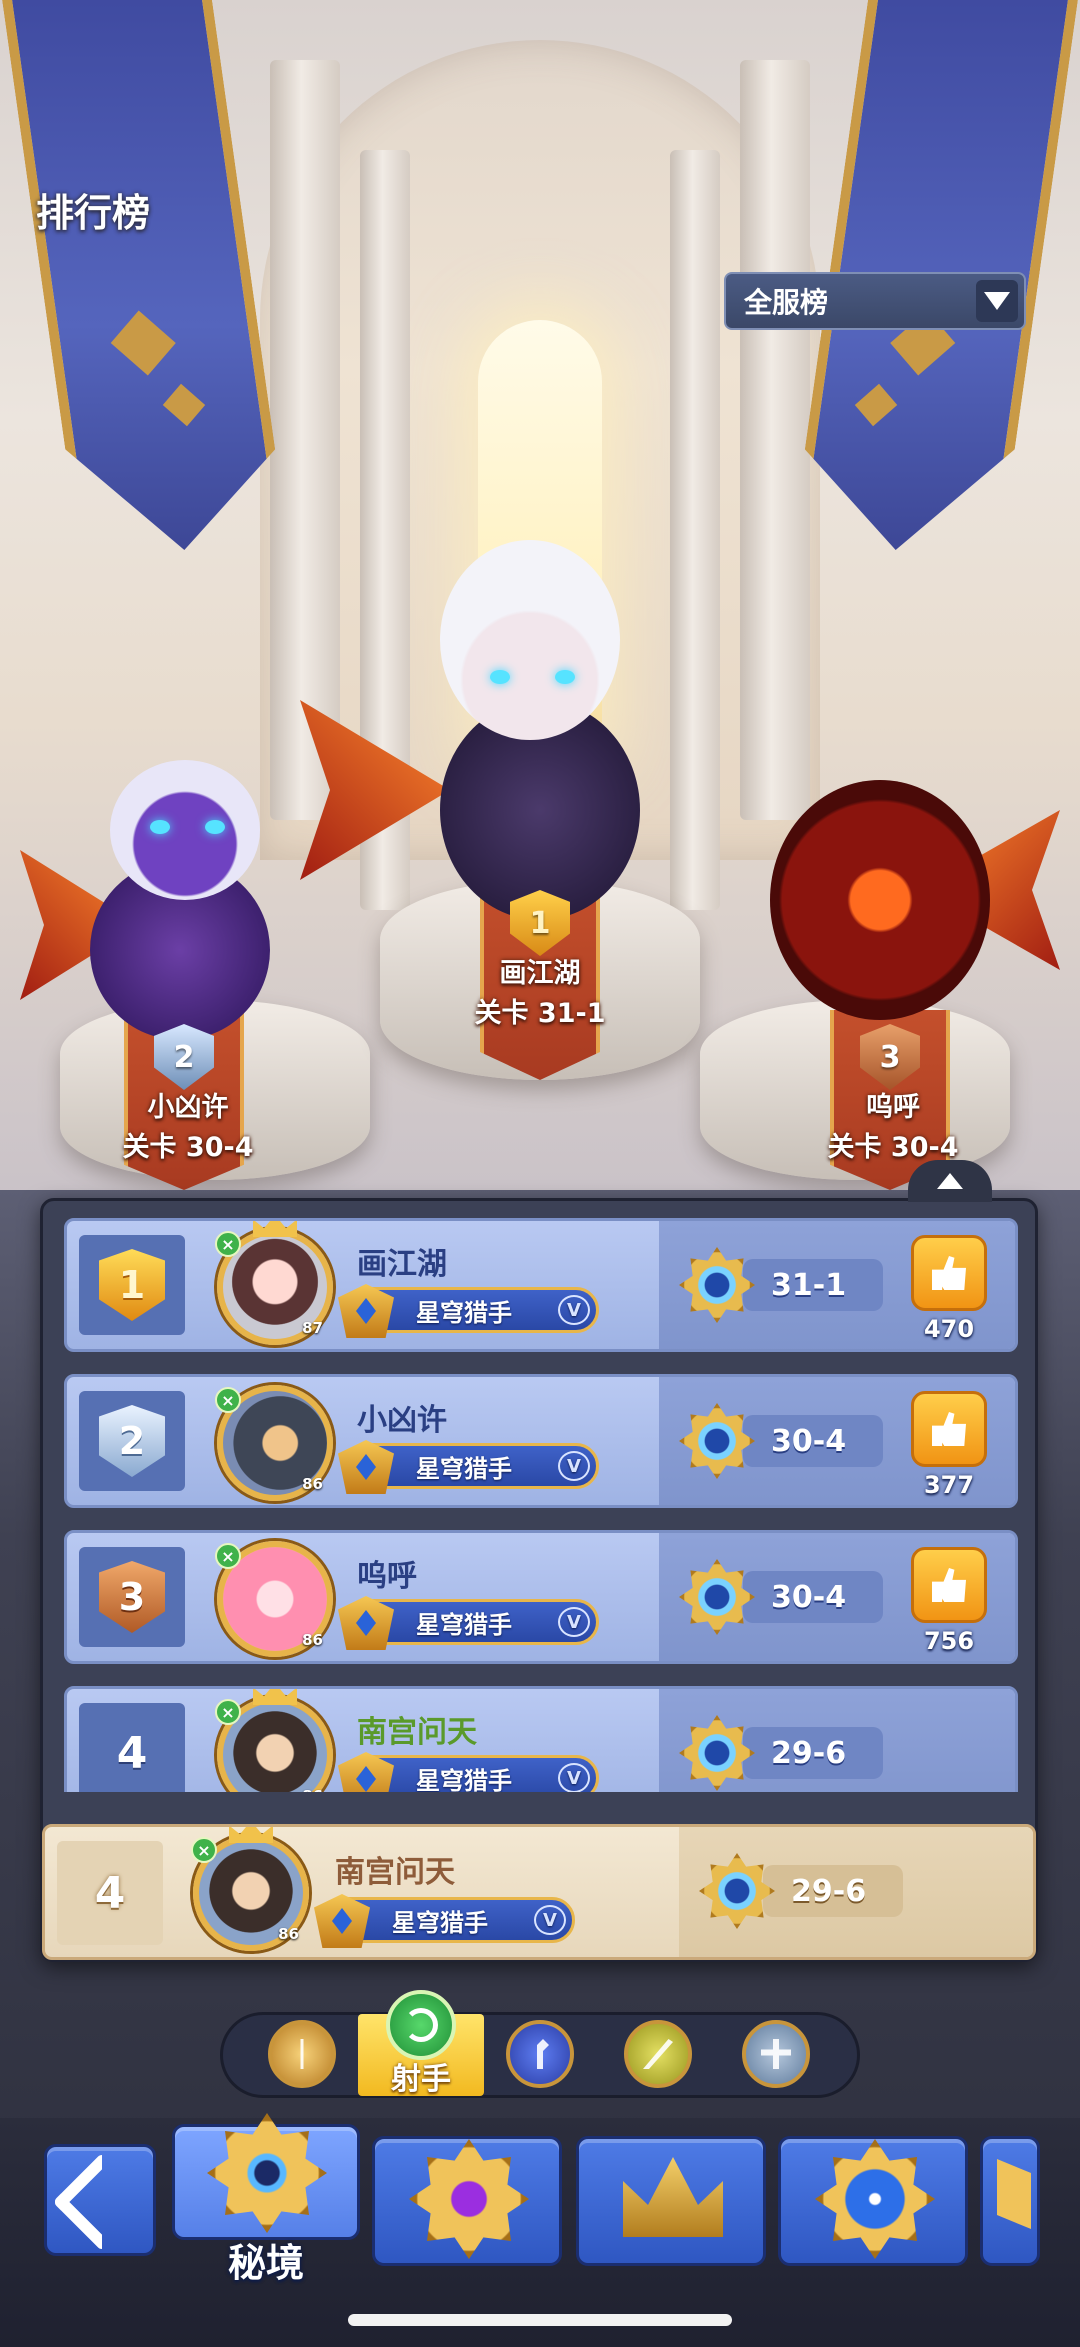 This screenshot has width=1080, height=2347. Describe the element at coordinates (402, 1264) in the screenshot. I see `player-name: 画江湖` at that location.